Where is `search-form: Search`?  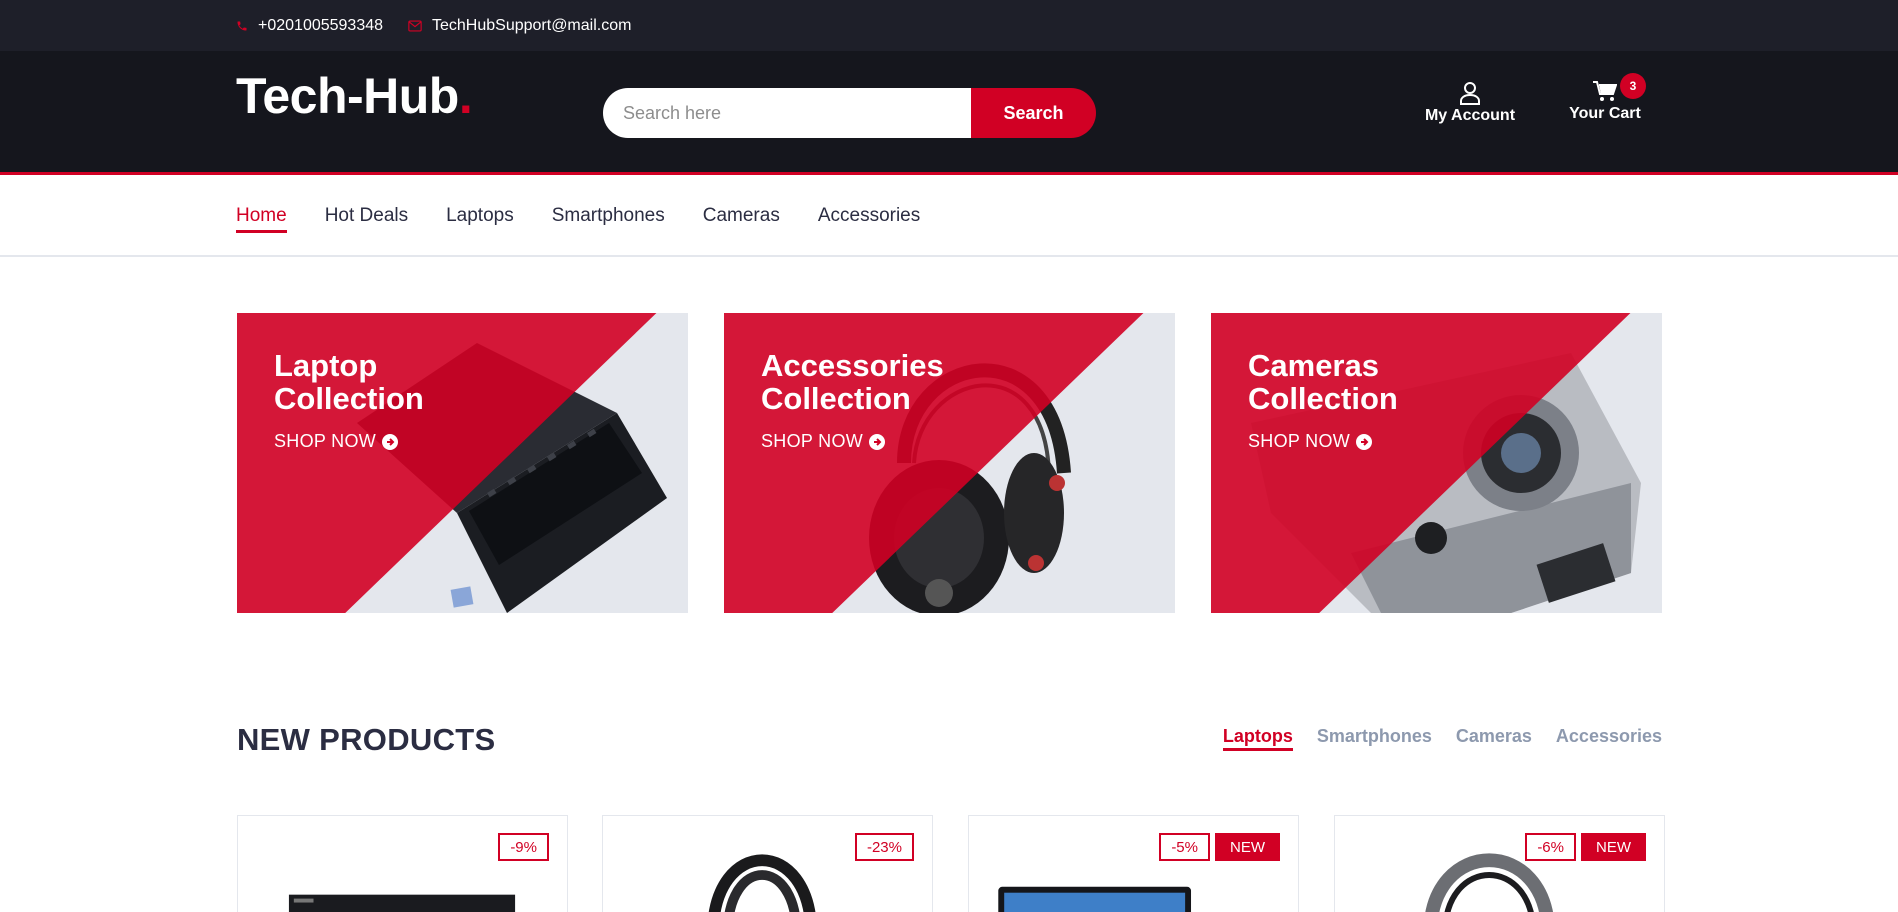 search-form: Search is located at coordinates (849, 113).